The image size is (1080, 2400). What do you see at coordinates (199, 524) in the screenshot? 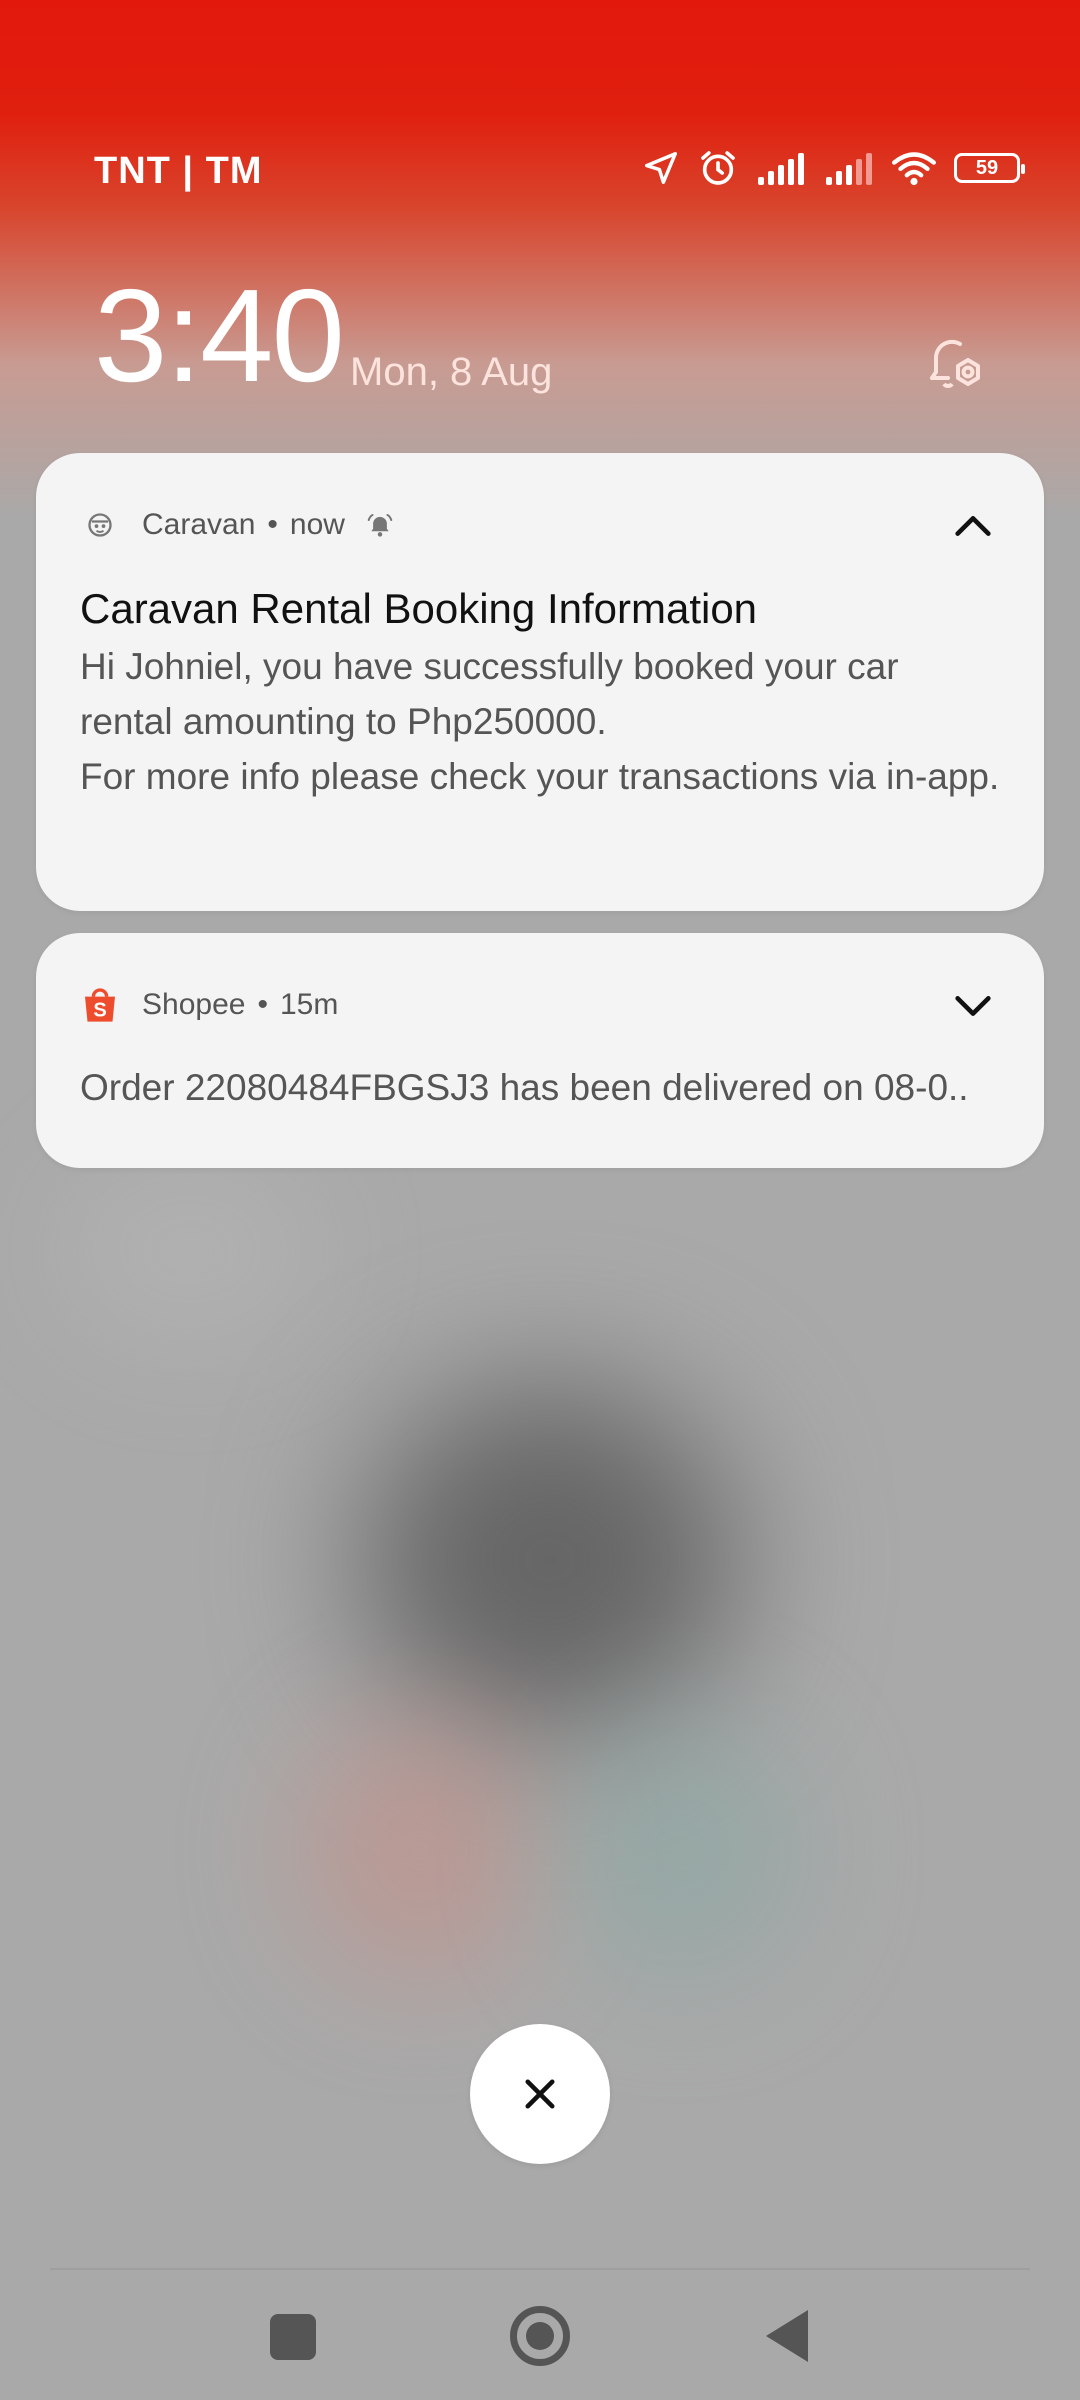
I see `app-name: Caravan` at bounding box center [199, 524].